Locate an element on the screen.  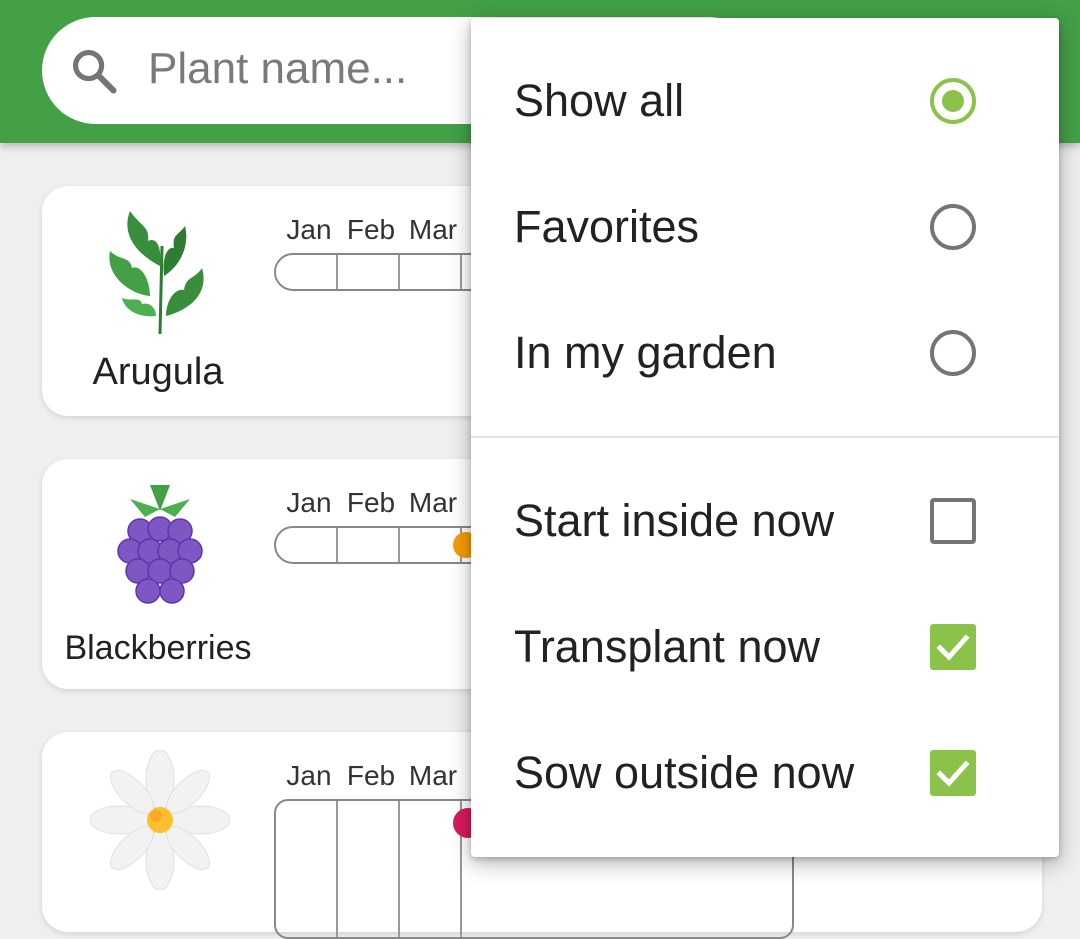
menu-item-in-my-garden: In my garden is located at coordinates (765, 353).